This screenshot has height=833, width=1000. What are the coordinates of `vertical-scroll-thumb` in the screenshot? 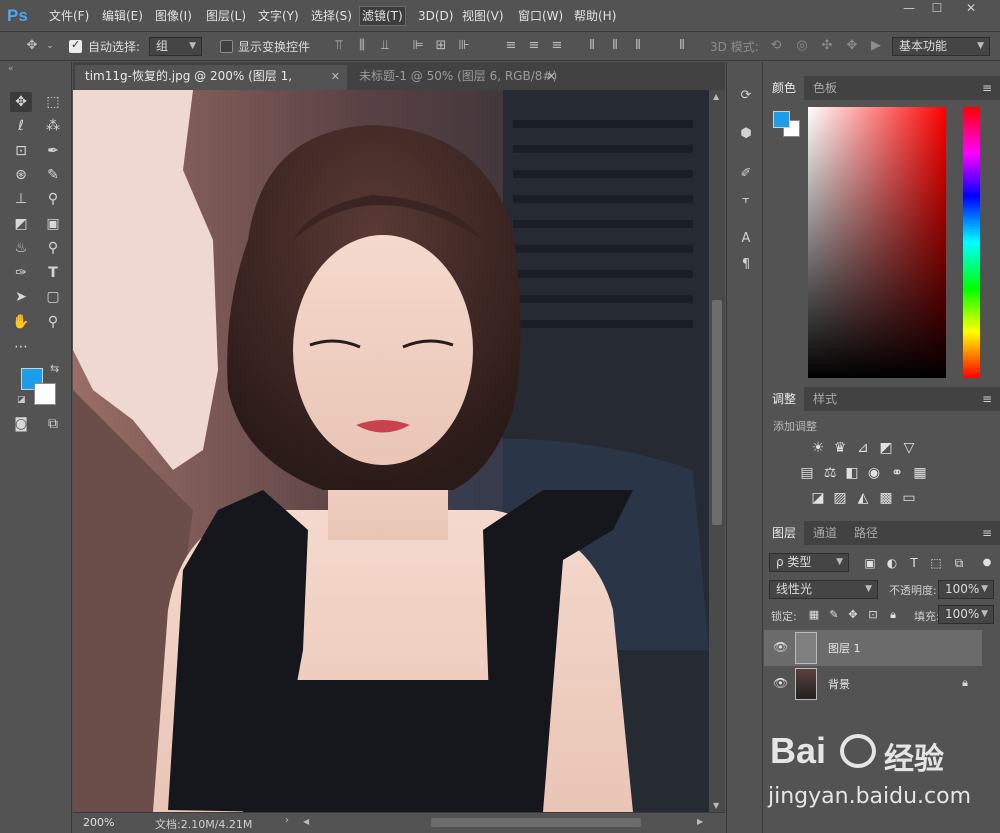 It's located at (717, 412).